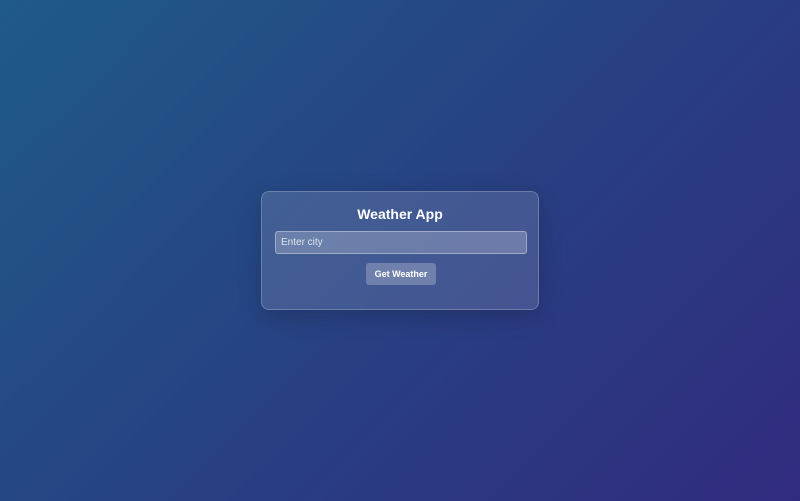  Describe the element at coordinates (400, 214) in the screenshot. I see `page-title: Weather App` at that location.